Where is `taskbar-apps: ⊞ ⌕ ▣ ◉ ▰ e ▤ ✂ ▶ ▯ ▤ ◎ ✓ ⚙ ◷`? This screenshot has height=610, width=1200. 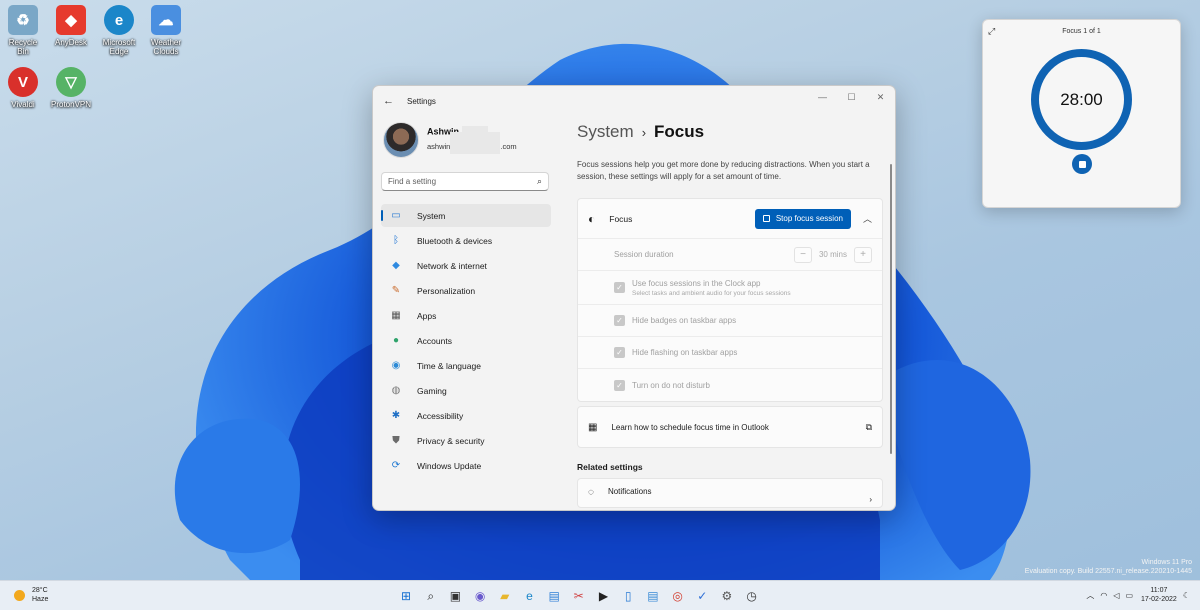 taskbar-apps: ⊞ ⌕ ▣ ◉ ▰ e ▤ ✂ ▶ ▯ ▤ ◎ ✓ ⚙ ◷ is located at coordinates (581, 596).